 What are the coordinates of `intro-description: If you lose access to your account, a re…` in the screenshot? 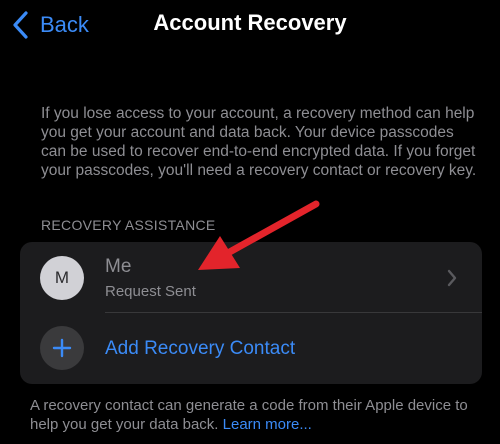 It's located at (259, 142).